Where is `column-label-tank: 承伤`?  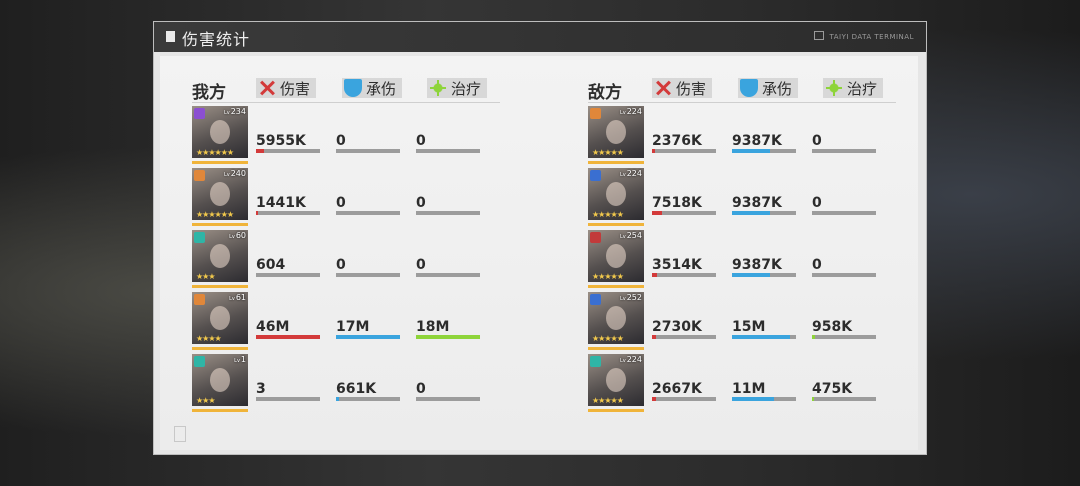 column-label-tank: 承伤 is located at coordinates (381, 88).